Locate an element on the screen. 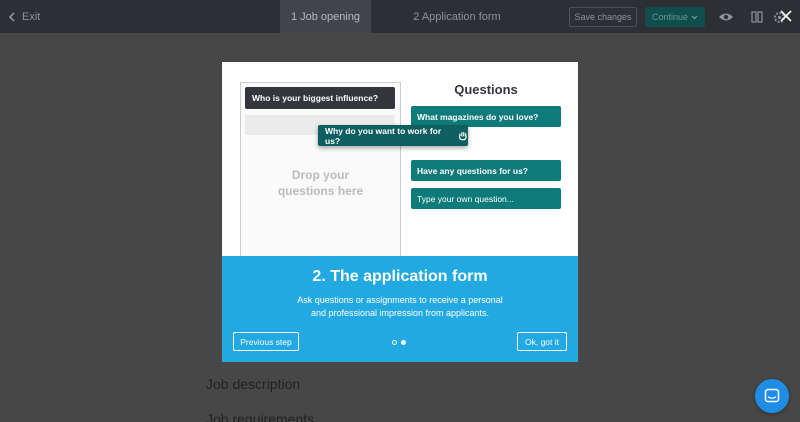 The image size is (800, 422). save-changes-button: Save changes is located at coordinates (603, 17).